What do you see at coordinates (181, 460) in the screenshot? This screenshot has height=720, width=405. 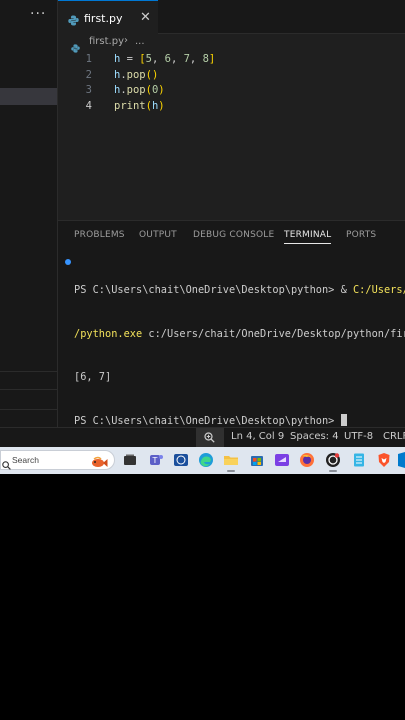 I see `dell-icon` at bounding box center [181, 460].